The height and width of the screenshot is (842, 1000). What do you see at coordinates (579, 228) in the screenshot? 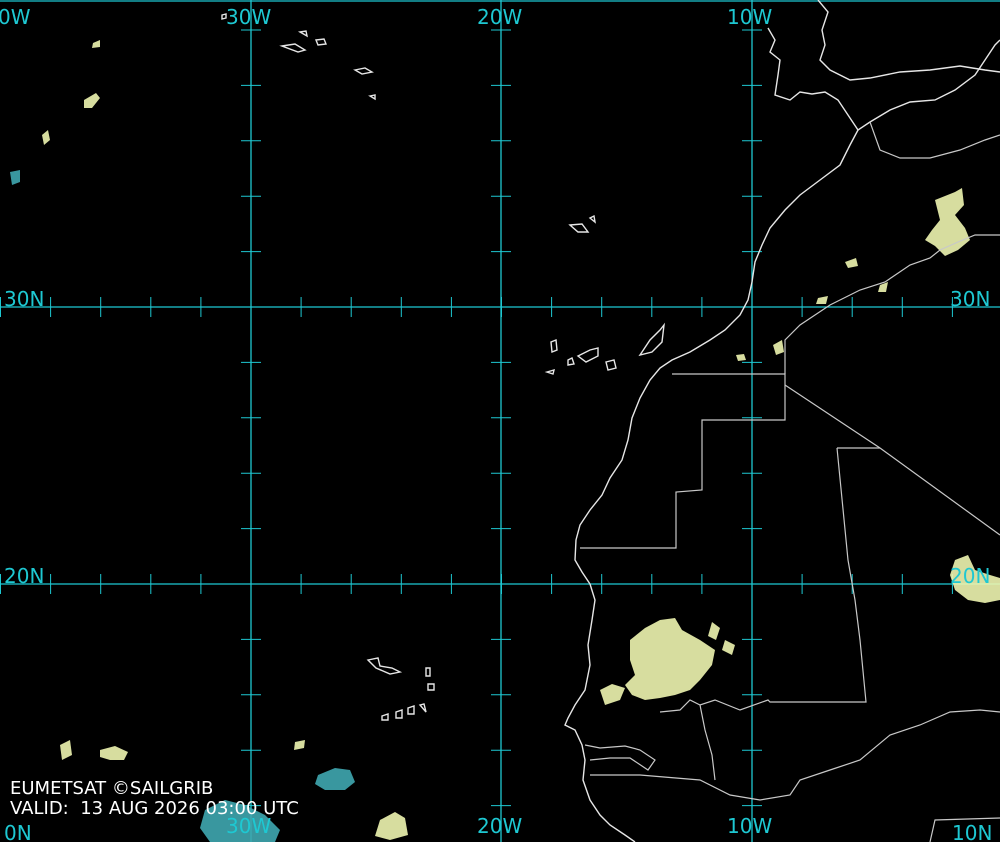
I see `madeira` at bounding box center [579, 228].